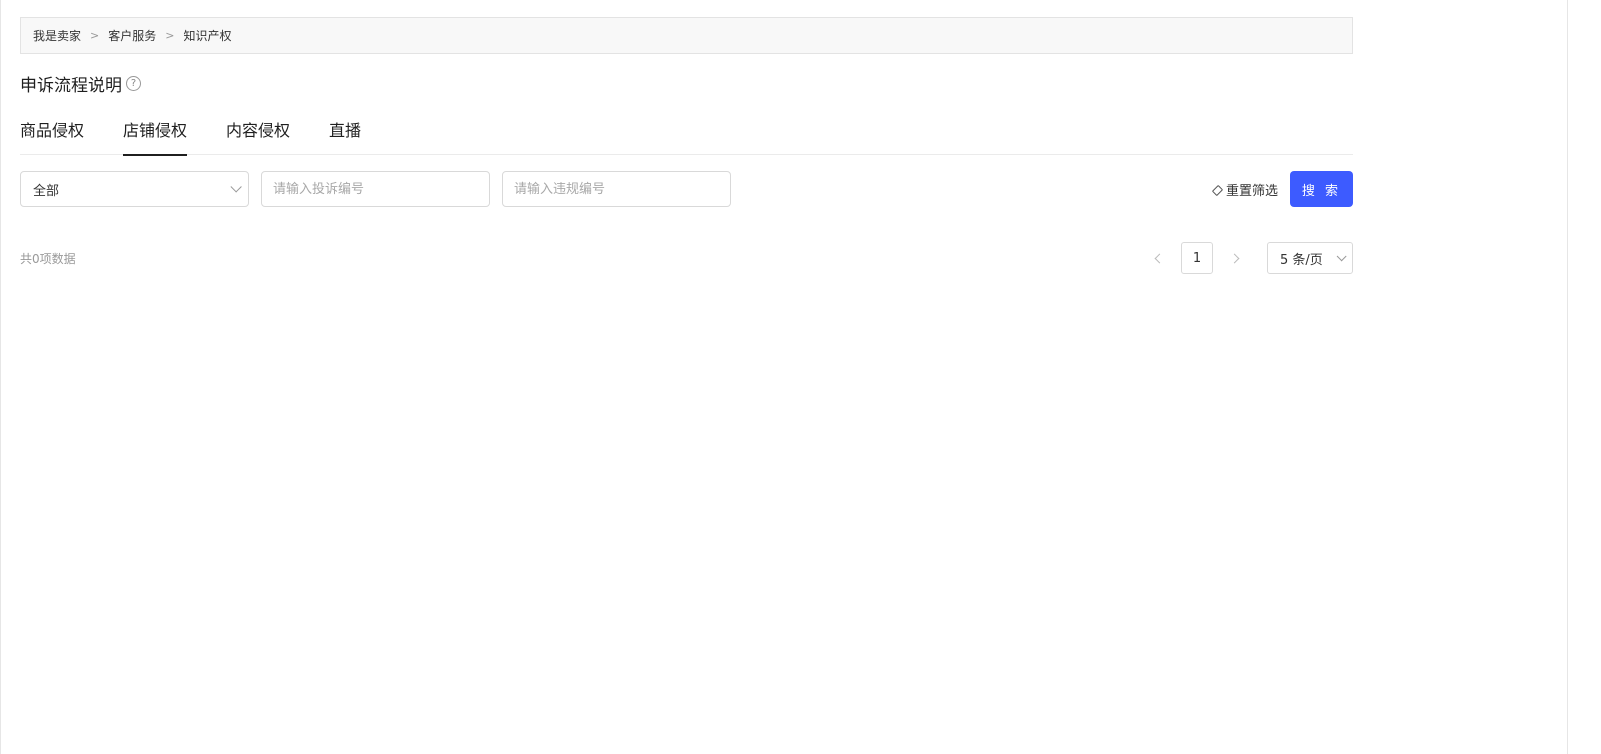  I want to click on tab-live-stream: 直播, so click(345, 134).